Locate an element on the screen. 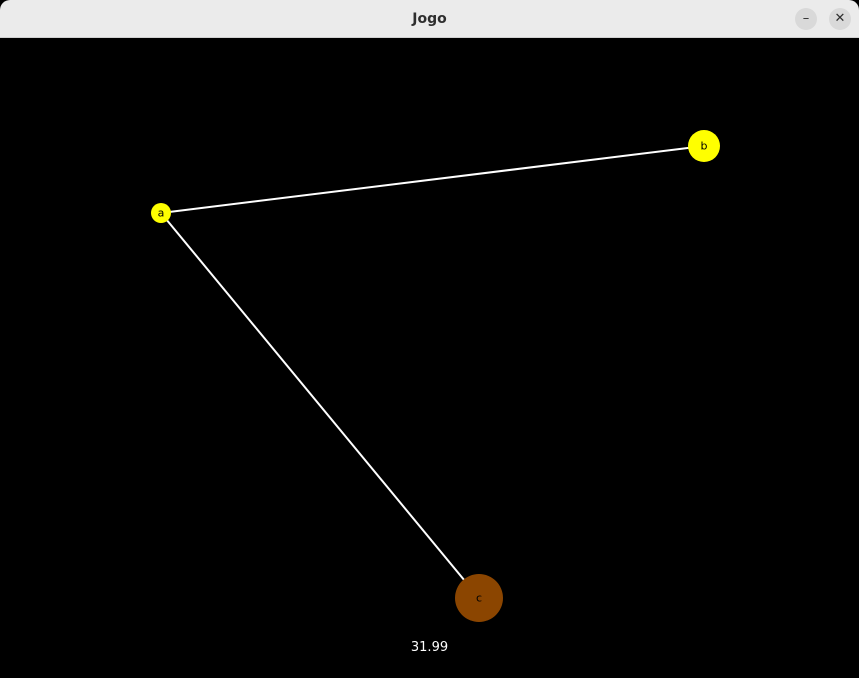 This screenshot has height=678, width=859. node-c: c is located at coordinates (479, 598).